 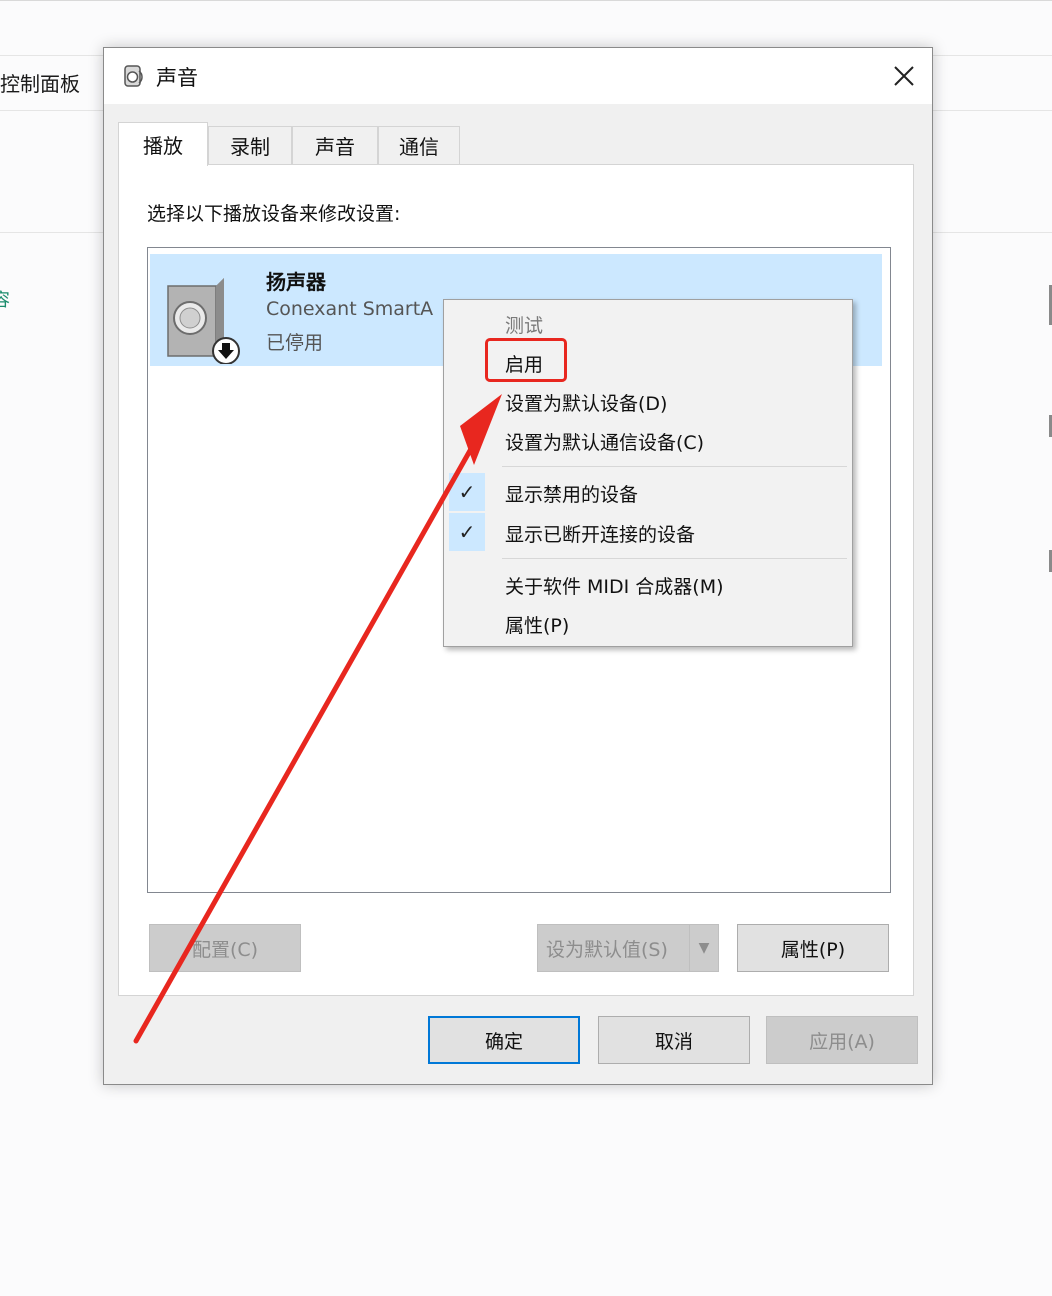 I want to click on instruction-text: 选择以下播放设备来修改设置:, so click(x=274, y=214).